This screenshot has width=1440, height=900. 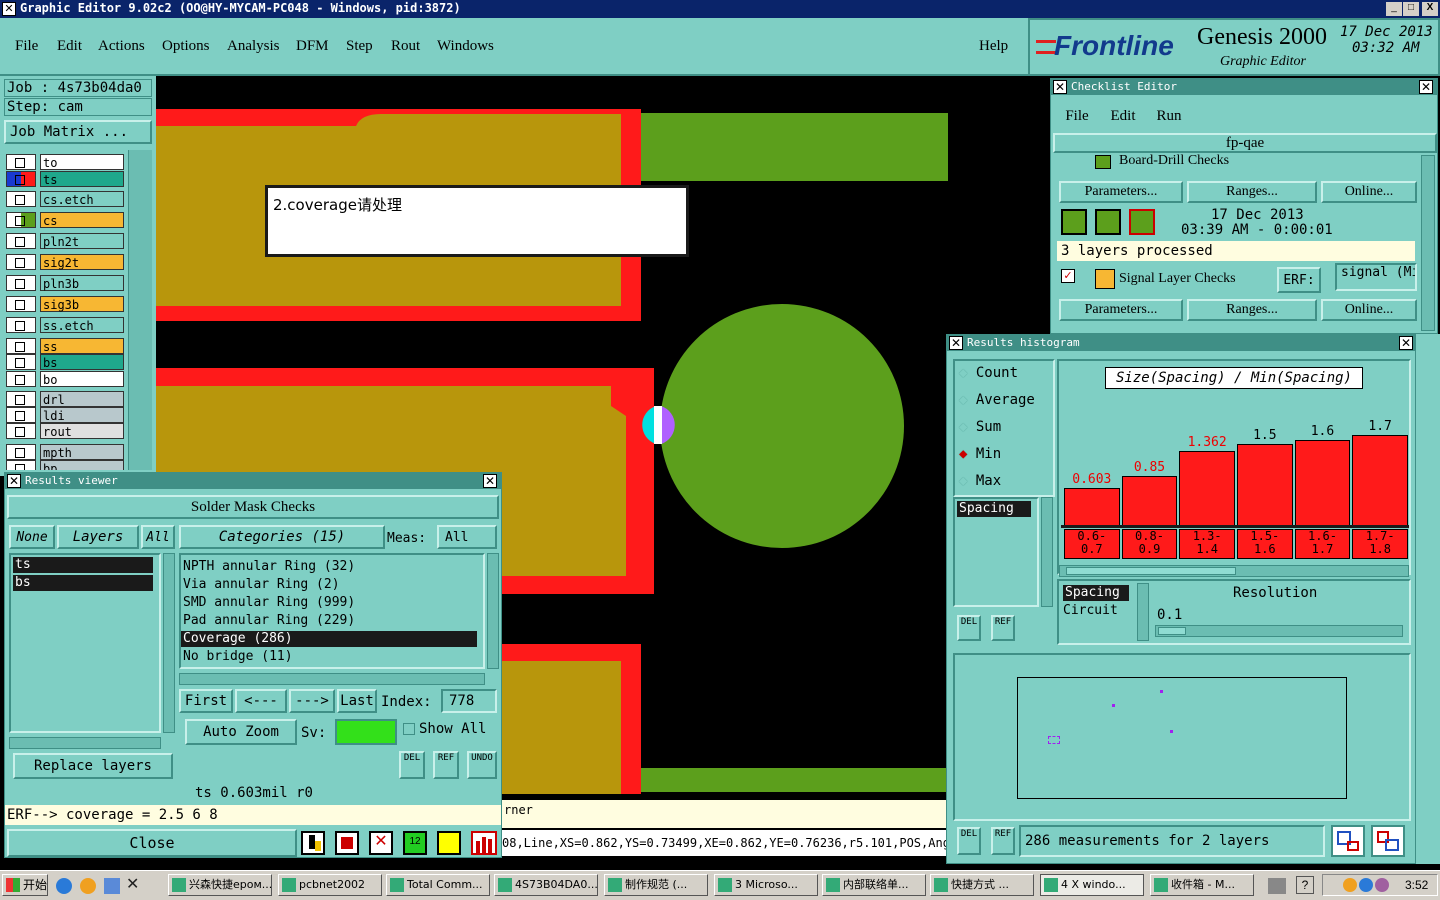 What do you see at coordinates (83, 565) in the screenshot?
I see `result-layer-ts: ts` at bounding box center [83, 565].